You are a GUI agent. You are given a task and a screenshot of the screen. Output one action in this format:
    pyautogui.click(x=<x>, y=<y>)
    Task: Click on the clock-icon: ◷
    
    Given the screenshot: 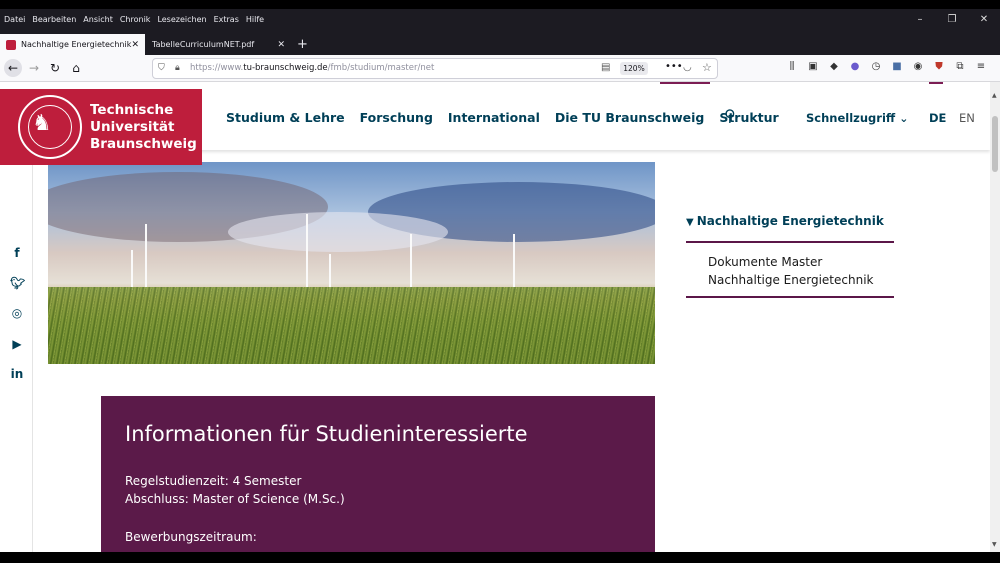 What is the action you would take?
    pyautogui.click(x=876, y=66)
    